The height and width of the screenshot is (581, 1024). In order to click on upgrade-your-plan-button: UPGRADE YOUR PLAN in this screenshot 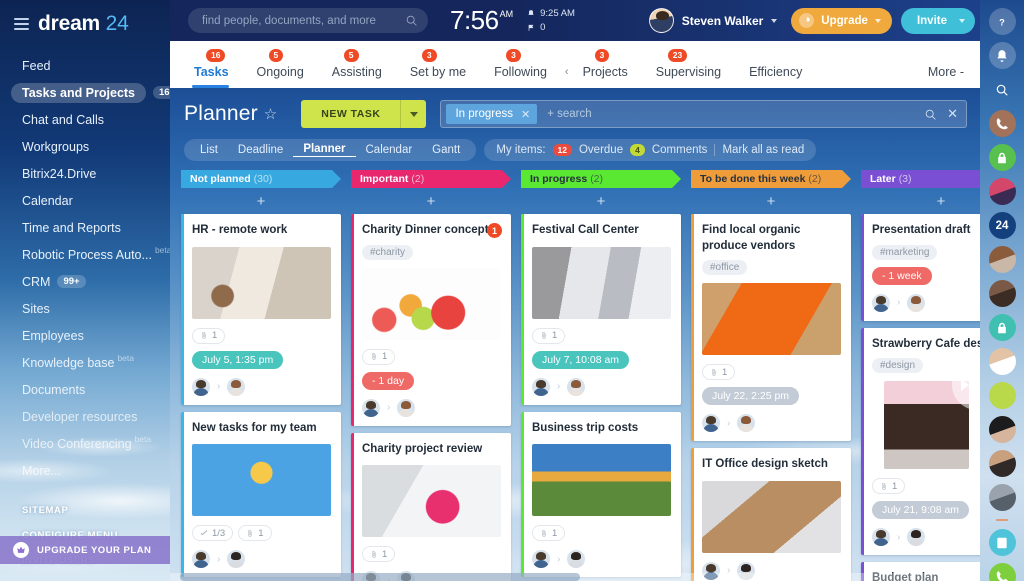, I will do `click(85, 550)`.